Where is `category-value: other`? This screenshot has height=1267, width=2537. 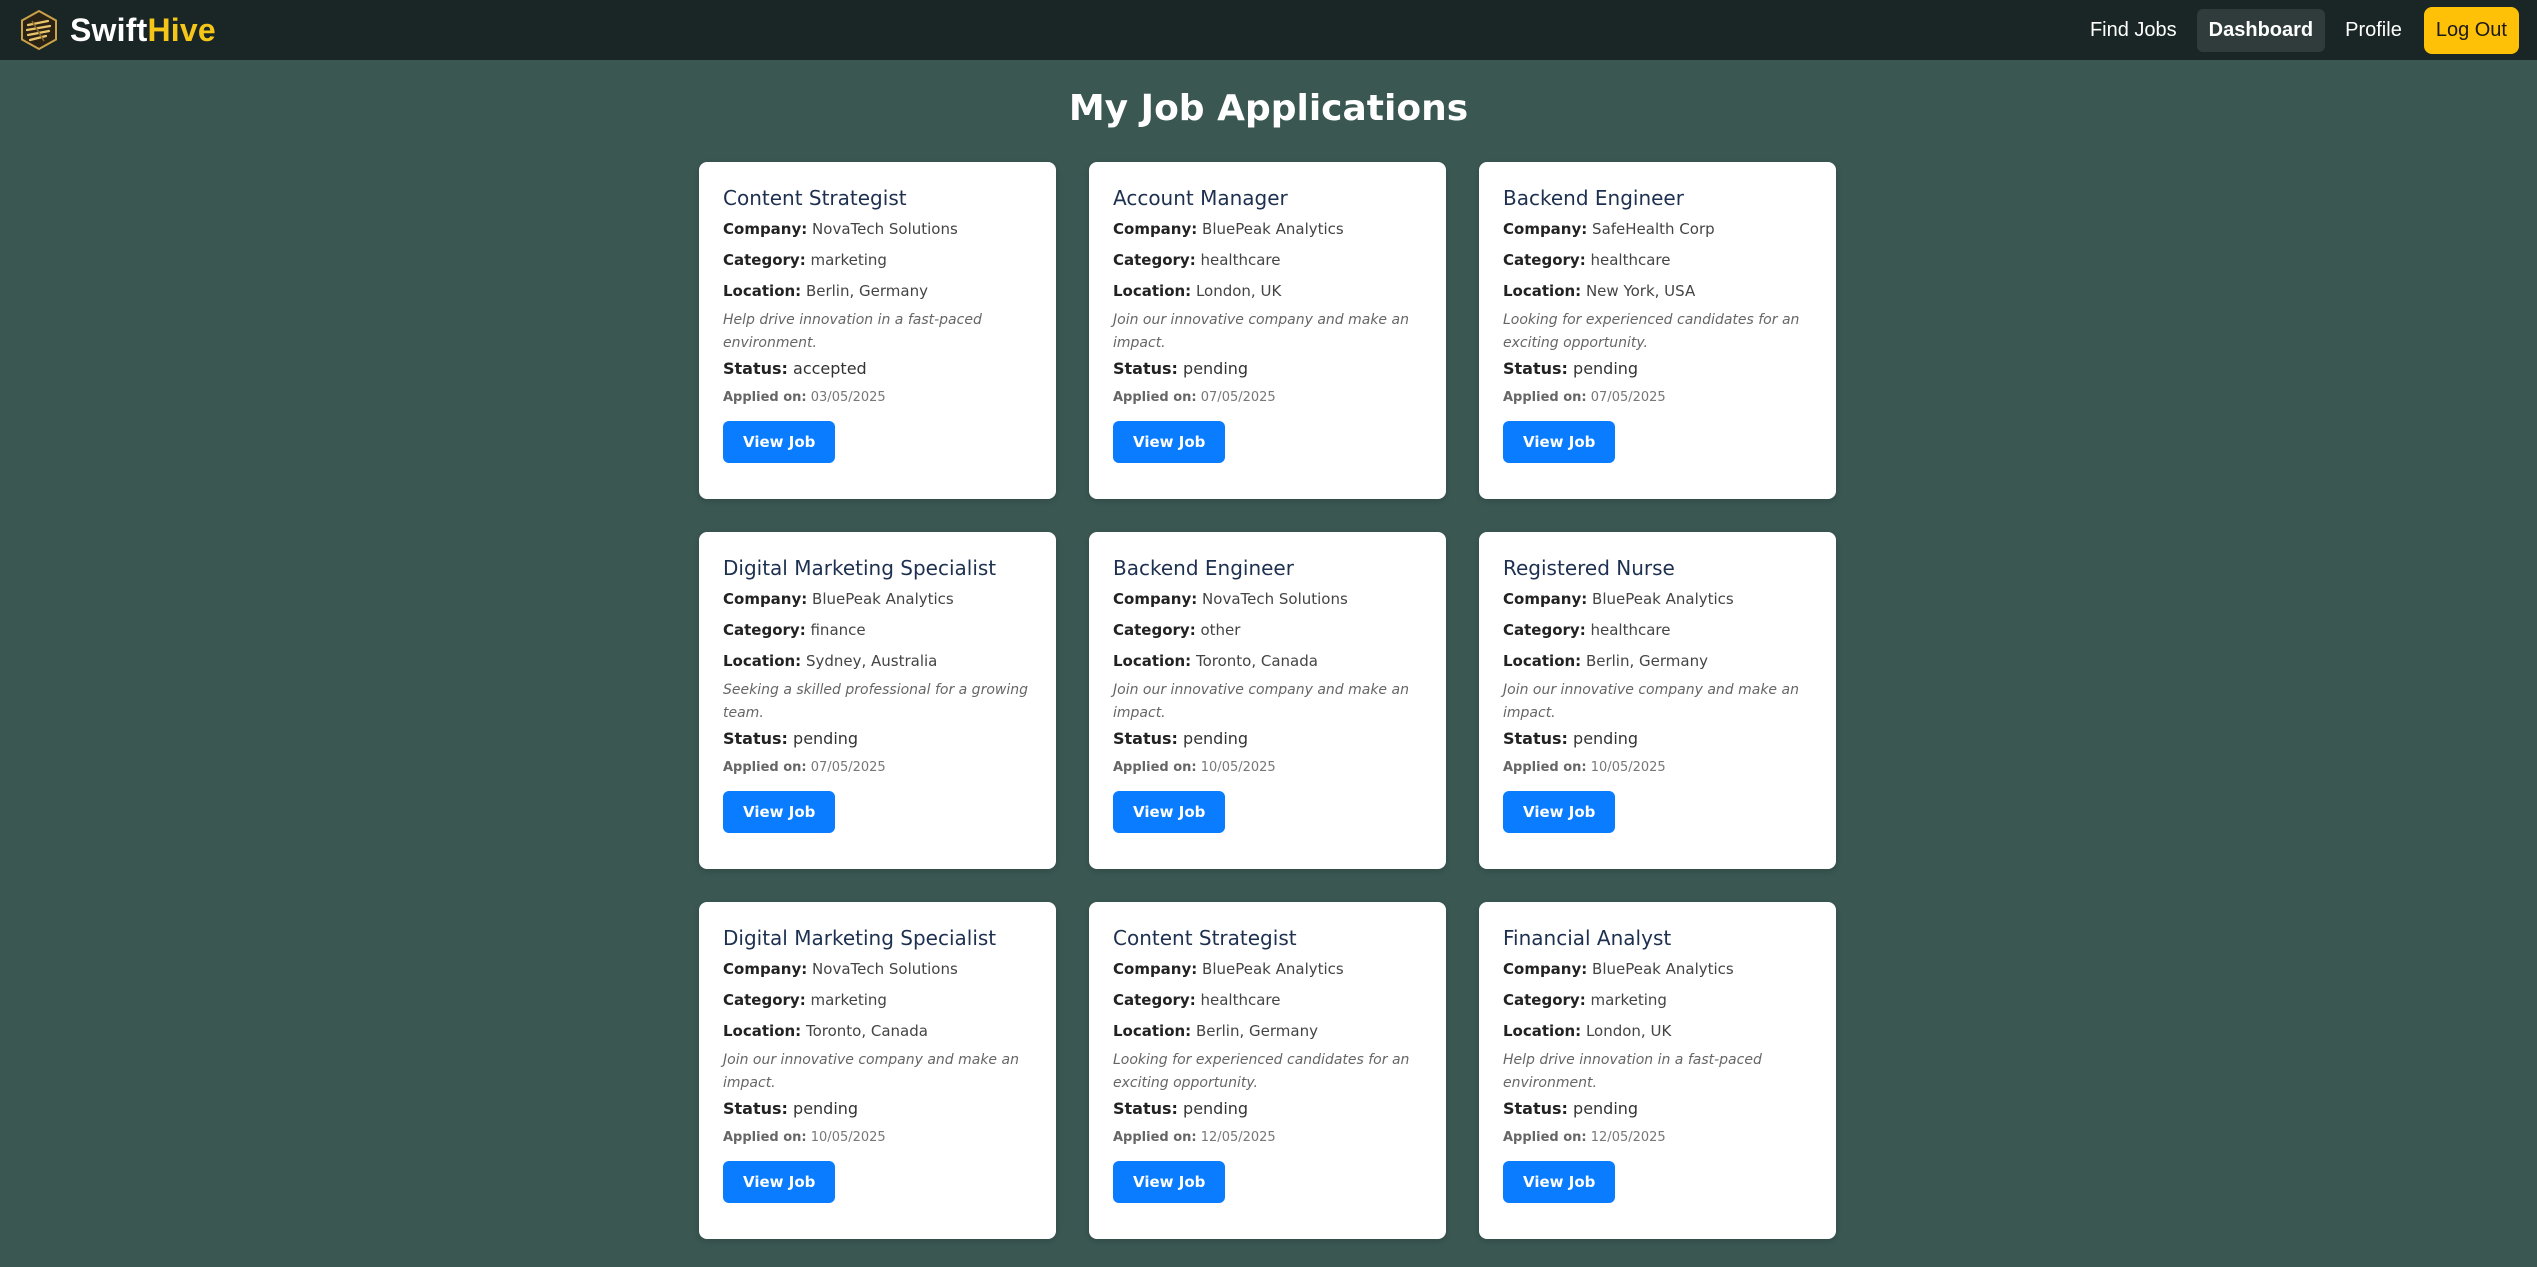
category-value: other is located at coordinates (1220, 630).